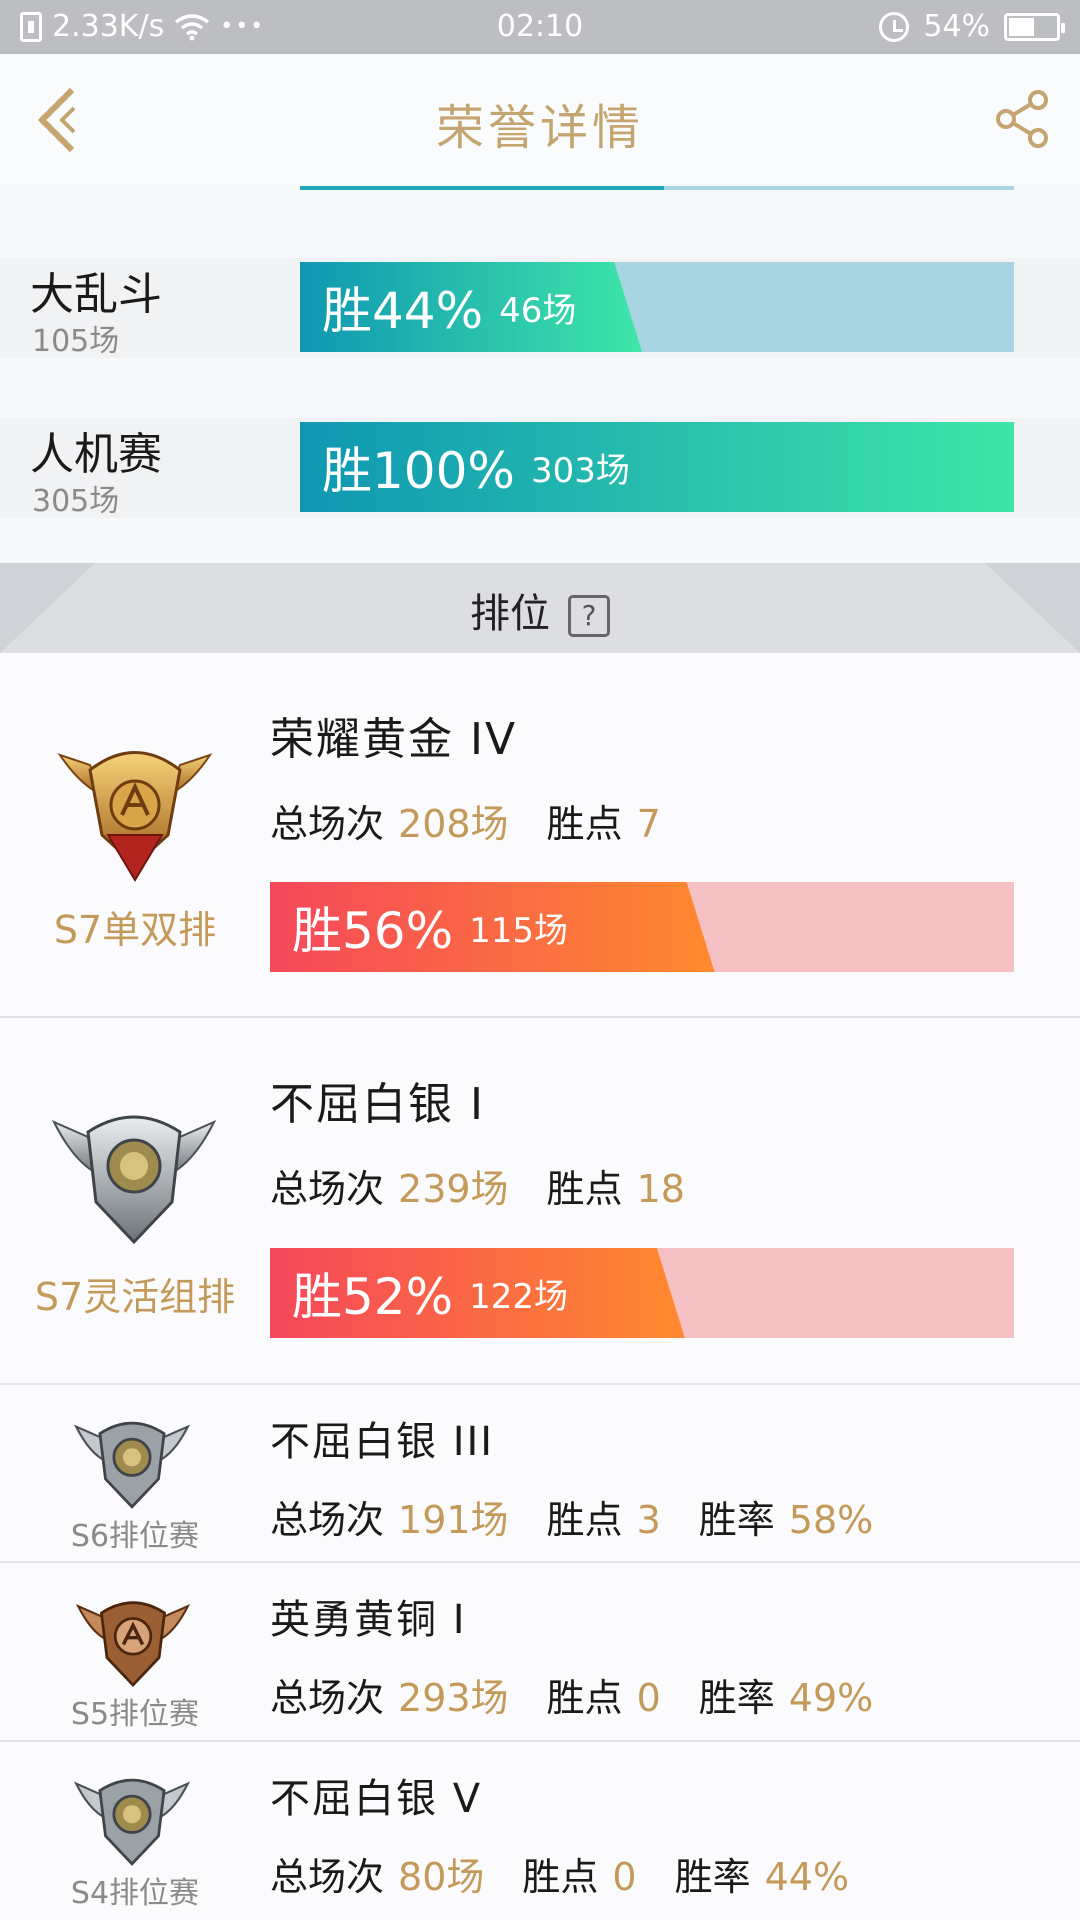 The image size is (1080, 1920). I want to click on win-rate-label: 胜52%, so click(373, 1297).